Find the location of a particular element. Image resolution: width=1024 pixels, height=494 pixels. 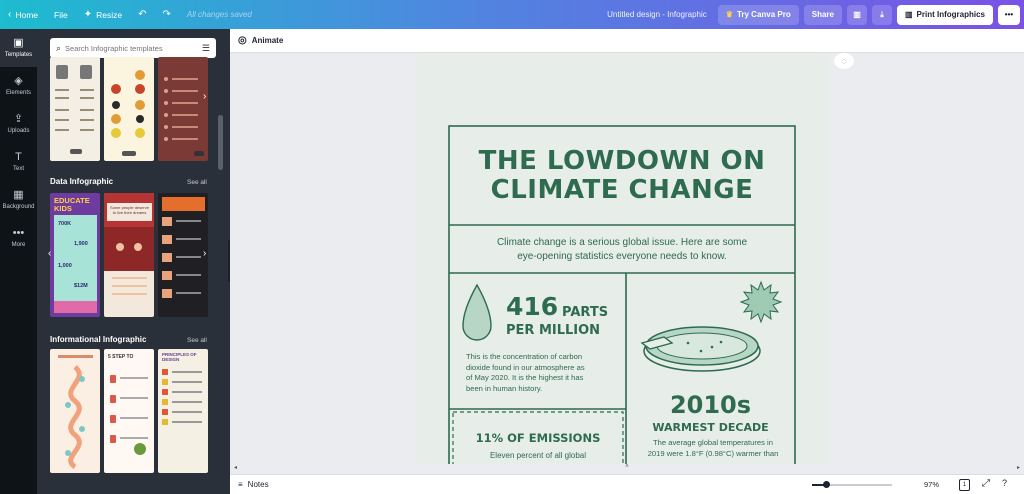

print-button: ▥ Print Infographics is located at coordinates (944, 14).